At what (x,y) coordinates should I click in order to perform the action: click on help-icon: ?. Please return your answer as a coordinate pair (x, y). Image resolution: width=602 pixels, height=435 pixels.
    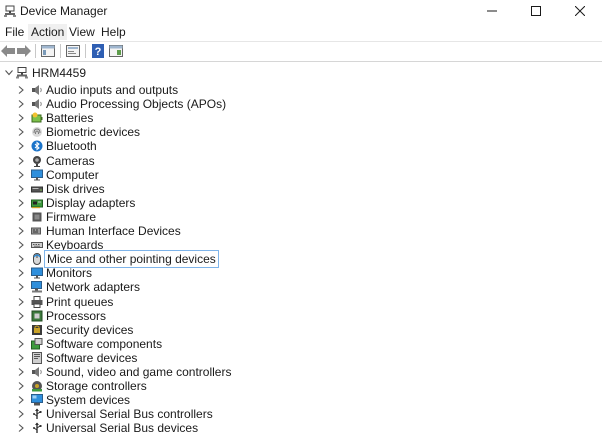
    Looking at the image, I should click on (98, 51).